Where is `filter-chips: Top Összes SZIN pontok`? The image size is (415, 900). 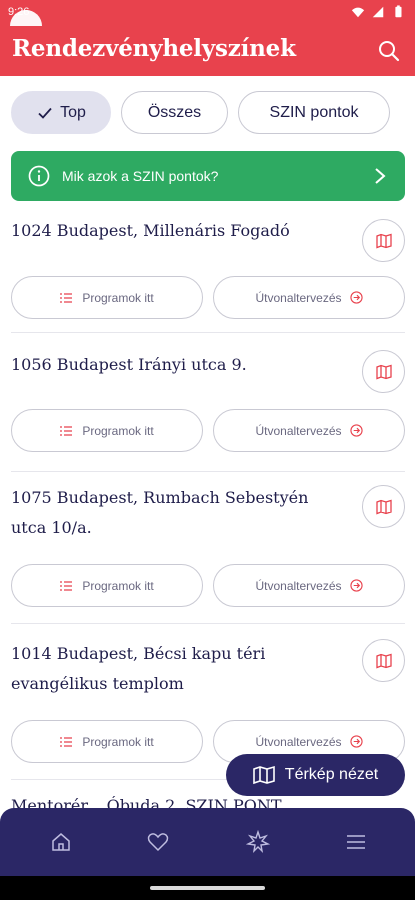 filter-chips: Top Összes SZIN pontok is located at coordinates (200, 112).